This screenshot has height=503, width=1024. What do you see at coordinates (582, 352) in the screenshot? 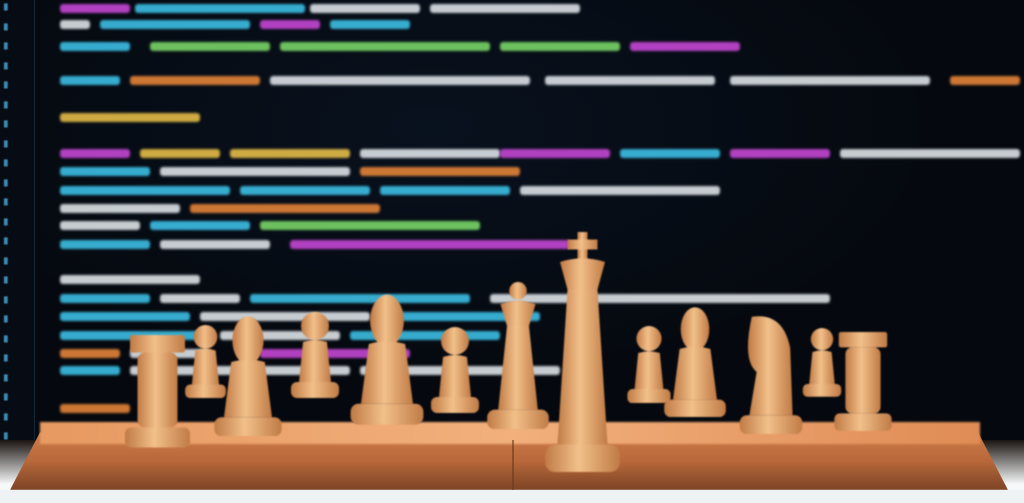
I see `chess-king-icon` at bounding box center [582, 352].